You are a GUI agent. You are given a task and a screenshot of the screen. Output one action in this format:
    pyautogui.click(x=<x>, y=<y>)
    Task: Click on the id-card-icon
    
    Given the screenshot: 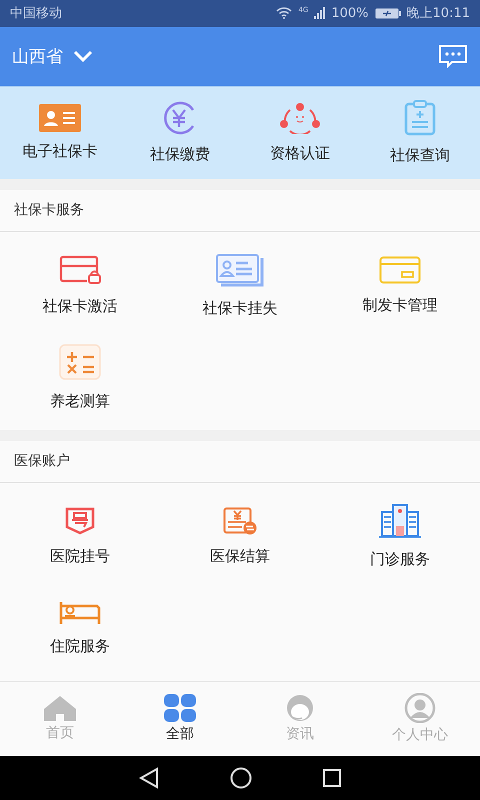 What is the action you would take?
    pyautogui.click(x=60, y=118)
    